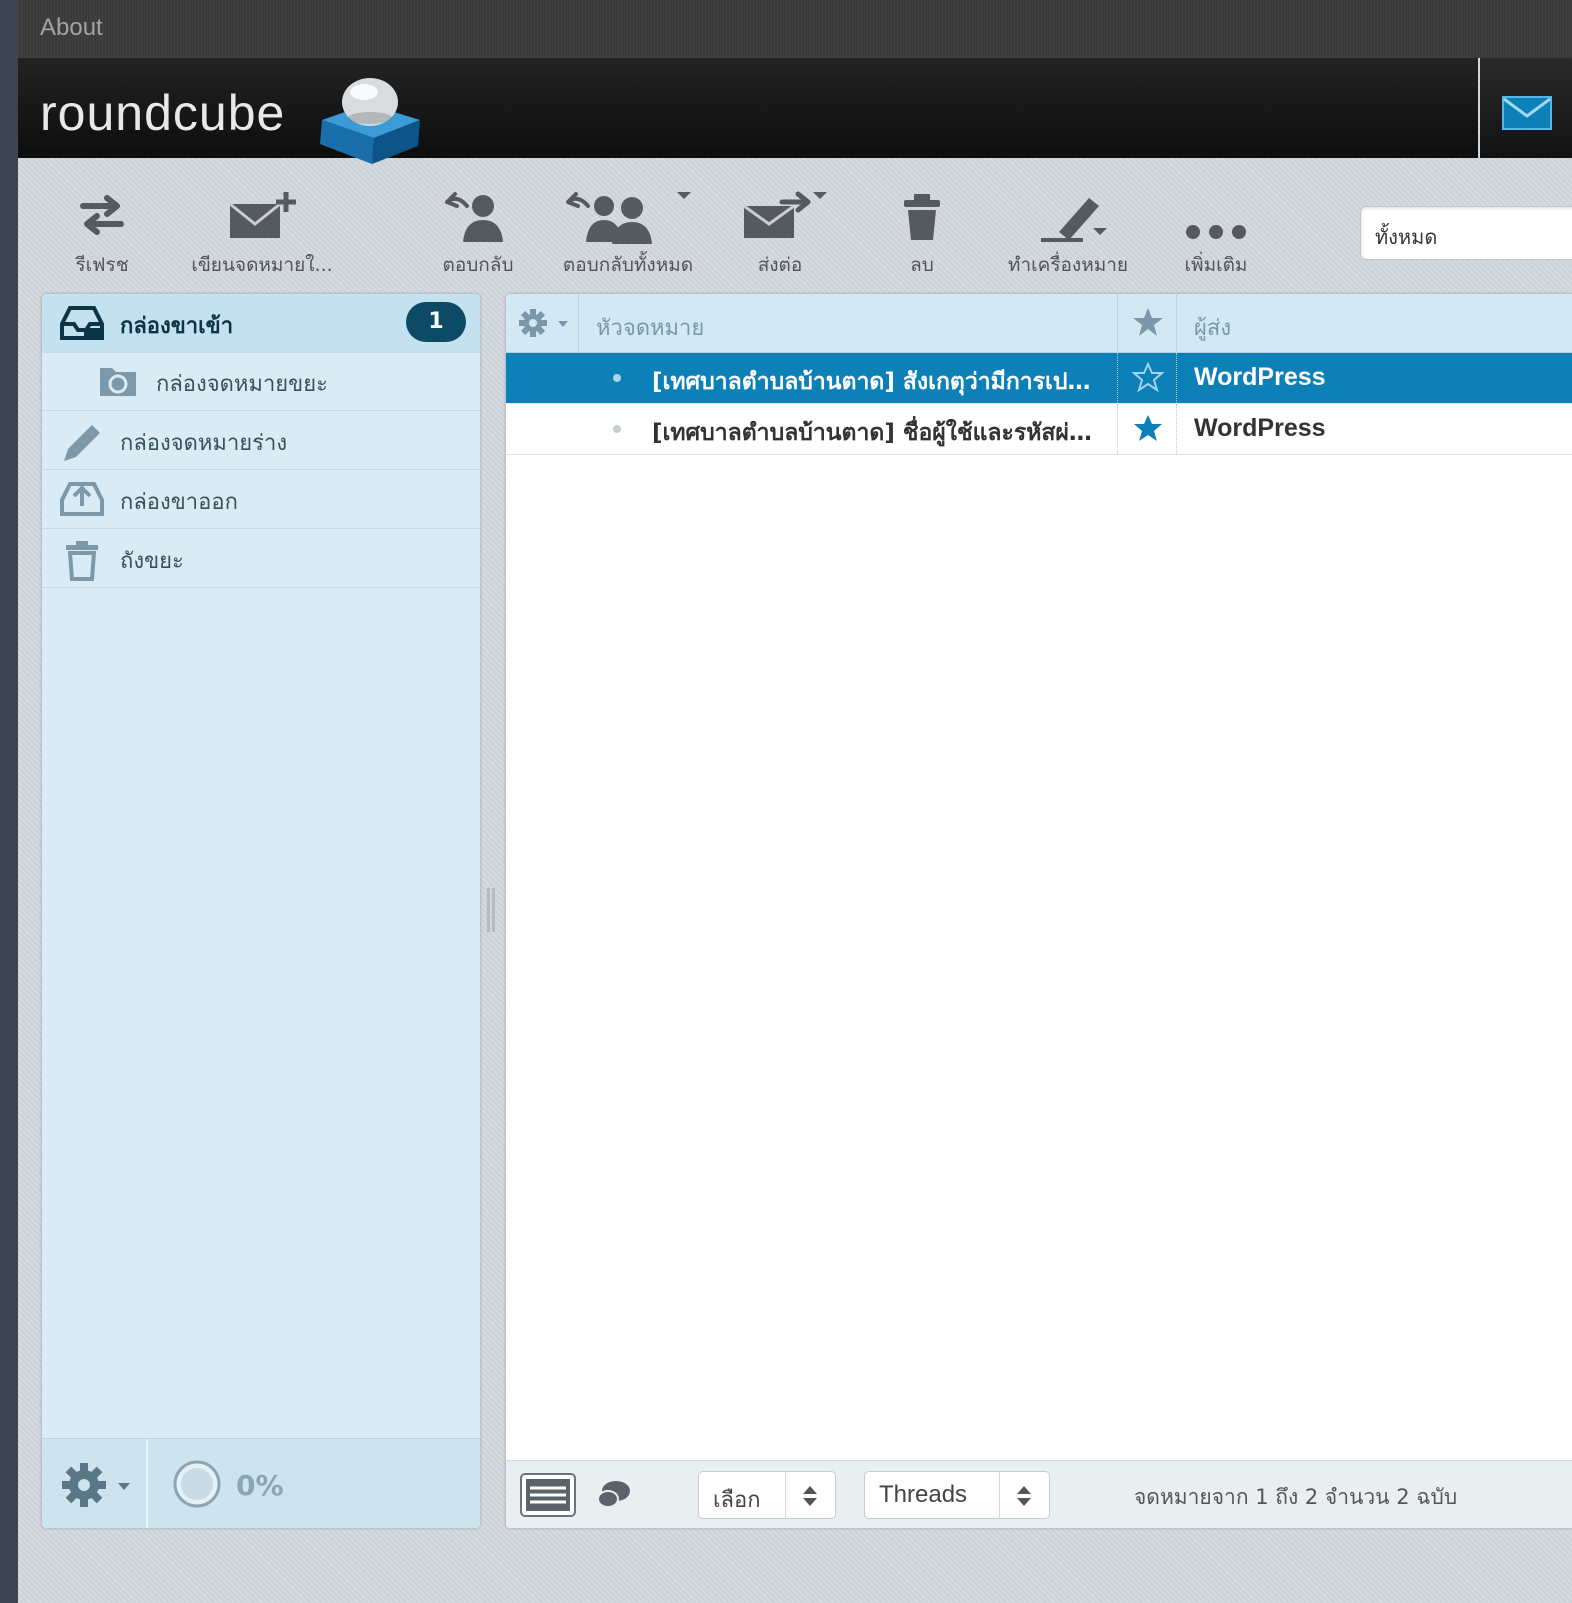 The image size is (1572, 1603). What do you see at coordinates (262, 215) in the screenshot?
I see `compose-icon` at bounding box center [262, 215].